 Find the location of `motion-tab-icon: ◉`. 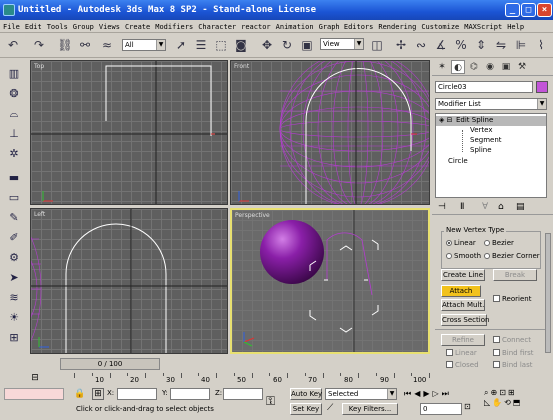

motion-tab-icon: ◉ is located at coordinates (490, 67).